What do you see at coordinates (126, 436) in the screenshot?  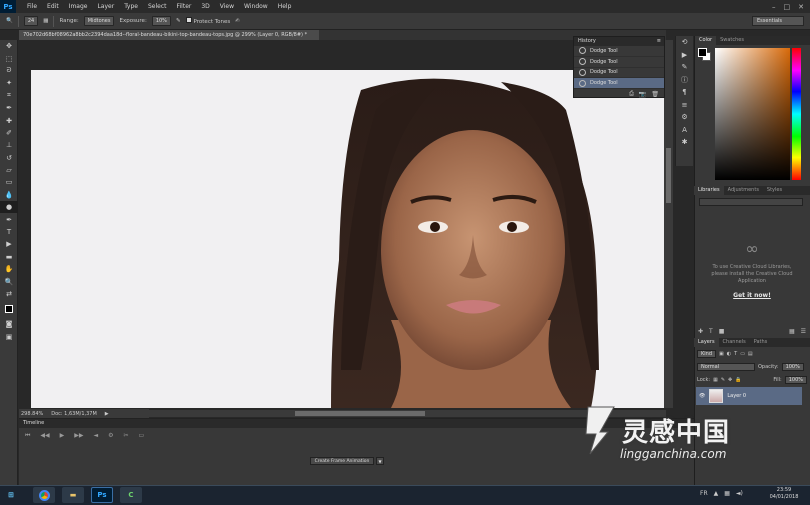 I see `split-icon: ✂` at bounding box center [126, 436].